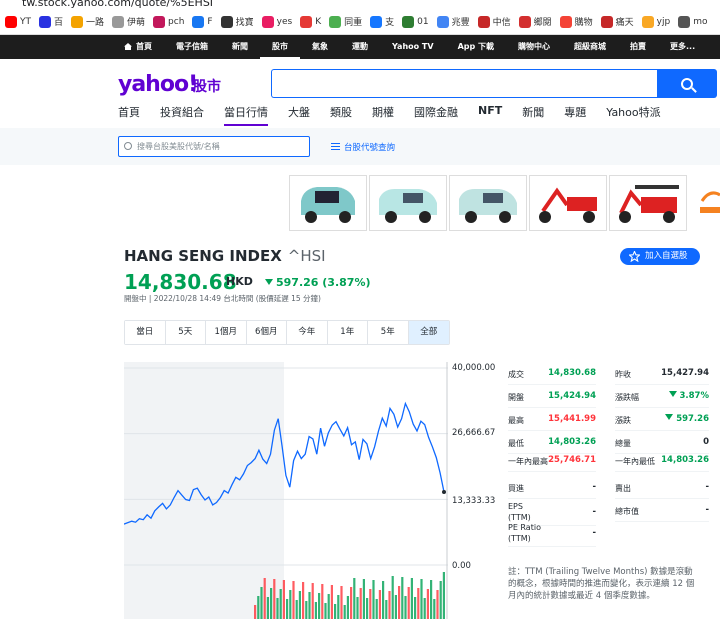 This screenshot has width=720, height=619. What do you see at coordinates (266, 332) in the screenshot?
I see `range-tab: 6個月` at bounding box center [266, 332].